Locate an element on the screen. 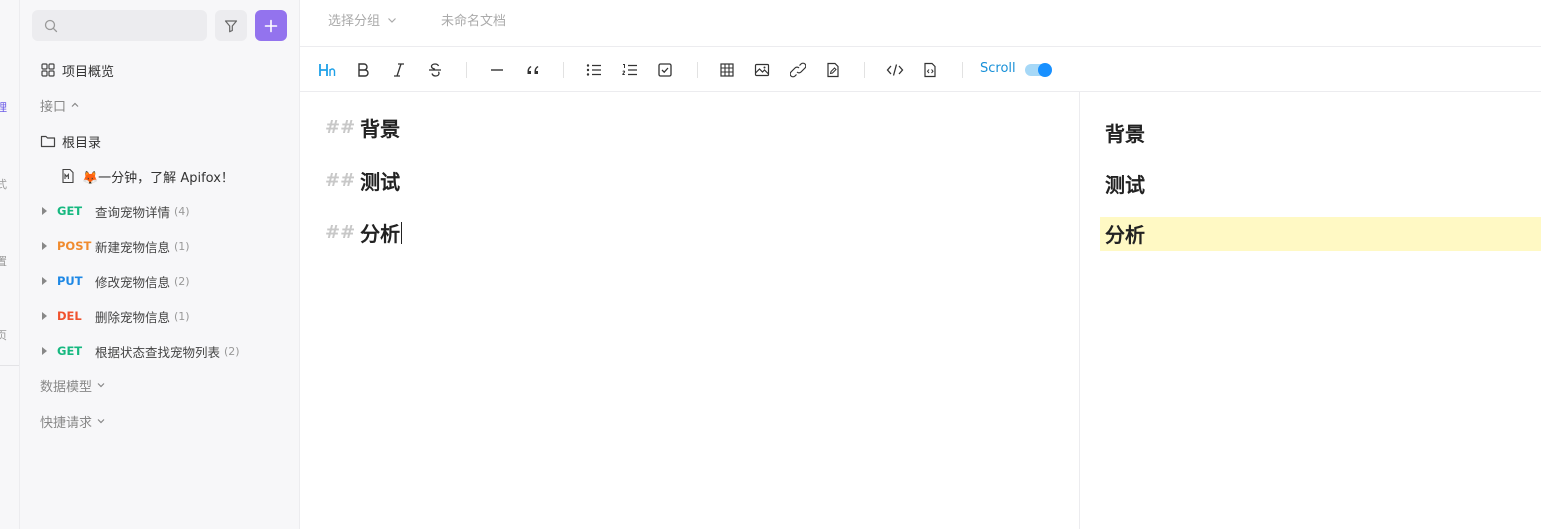  editor-line: ## 背景 is located at coordinates (362, 127).